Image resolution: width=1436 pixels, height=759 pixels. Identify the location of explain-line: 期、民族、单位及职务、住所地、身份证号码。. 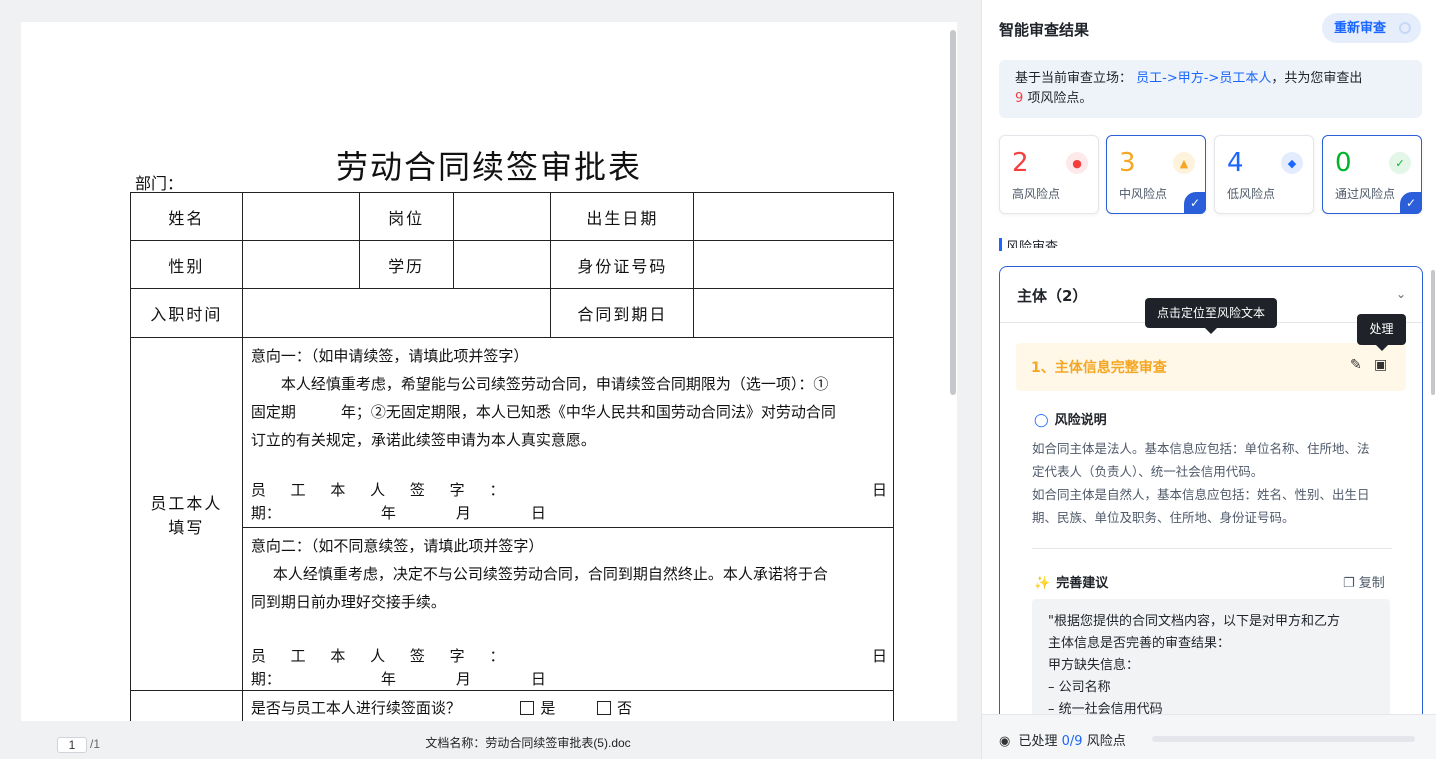
(1163, 517).